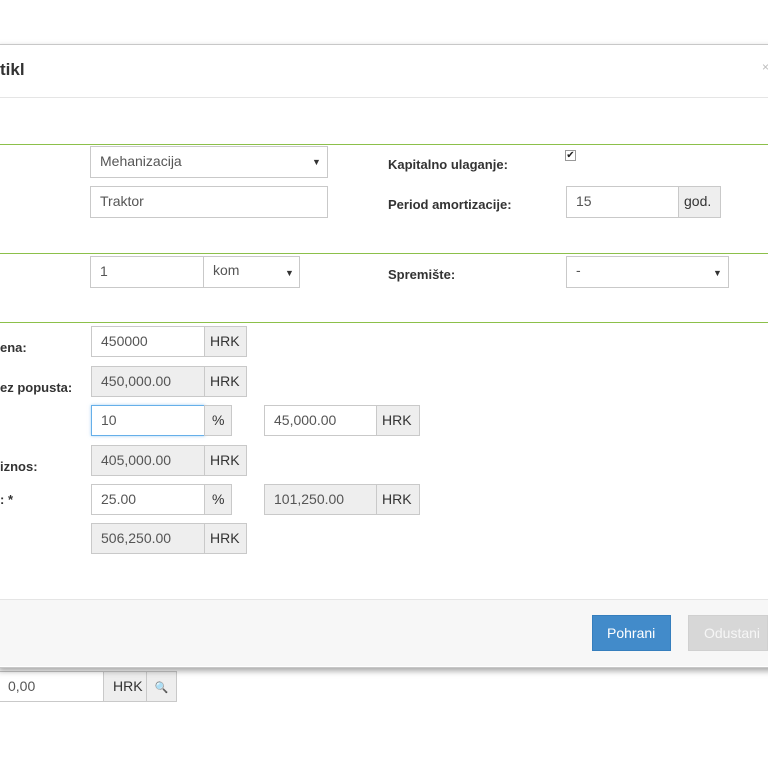 The width and height of the screenshot is (768, 768). I want to click on no-discount-currency-addon: HRK, so click(225, 381).